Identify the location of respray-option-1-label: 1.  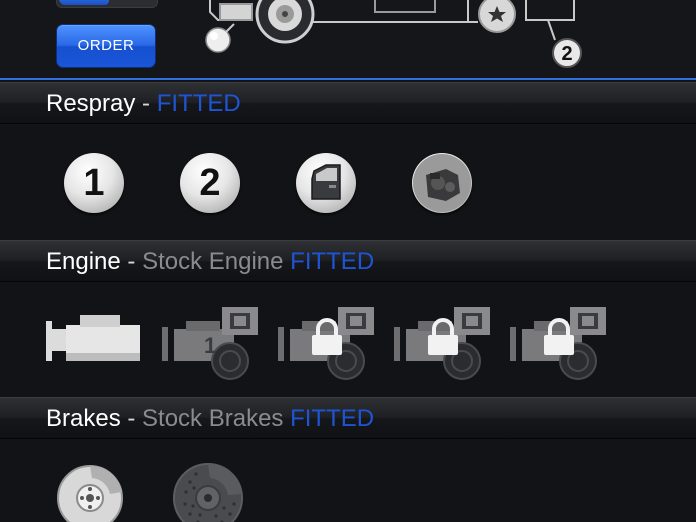
(94, 183).